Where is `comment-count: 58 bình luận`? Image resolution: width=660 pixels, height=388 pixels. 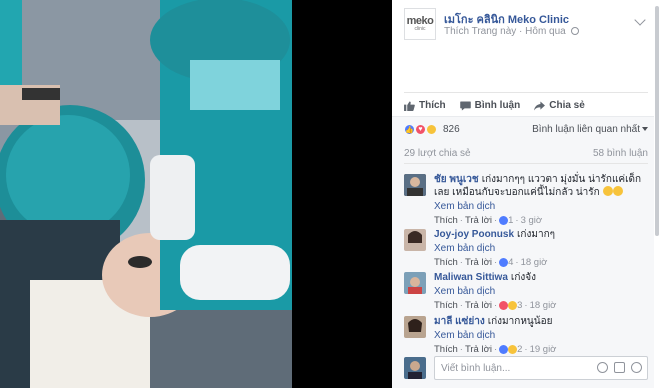 comment-count: 58 bình luận is located at coordinates (620, 153).